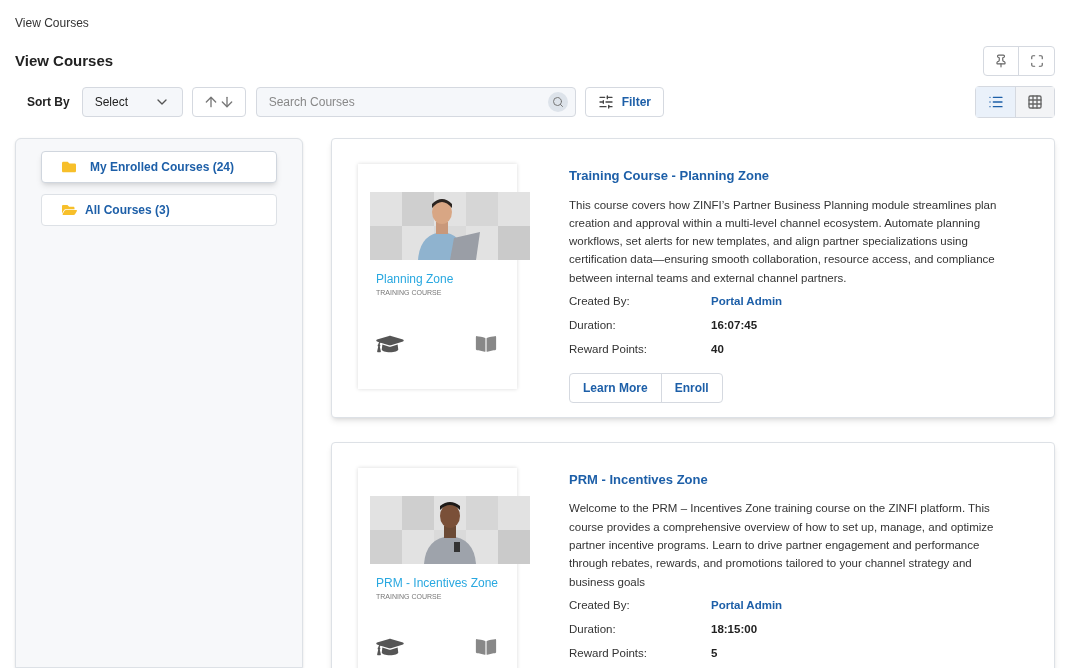 This screenshot has width=1070, height=668. I want to click on grid-view-icon, so click(1035, 102).